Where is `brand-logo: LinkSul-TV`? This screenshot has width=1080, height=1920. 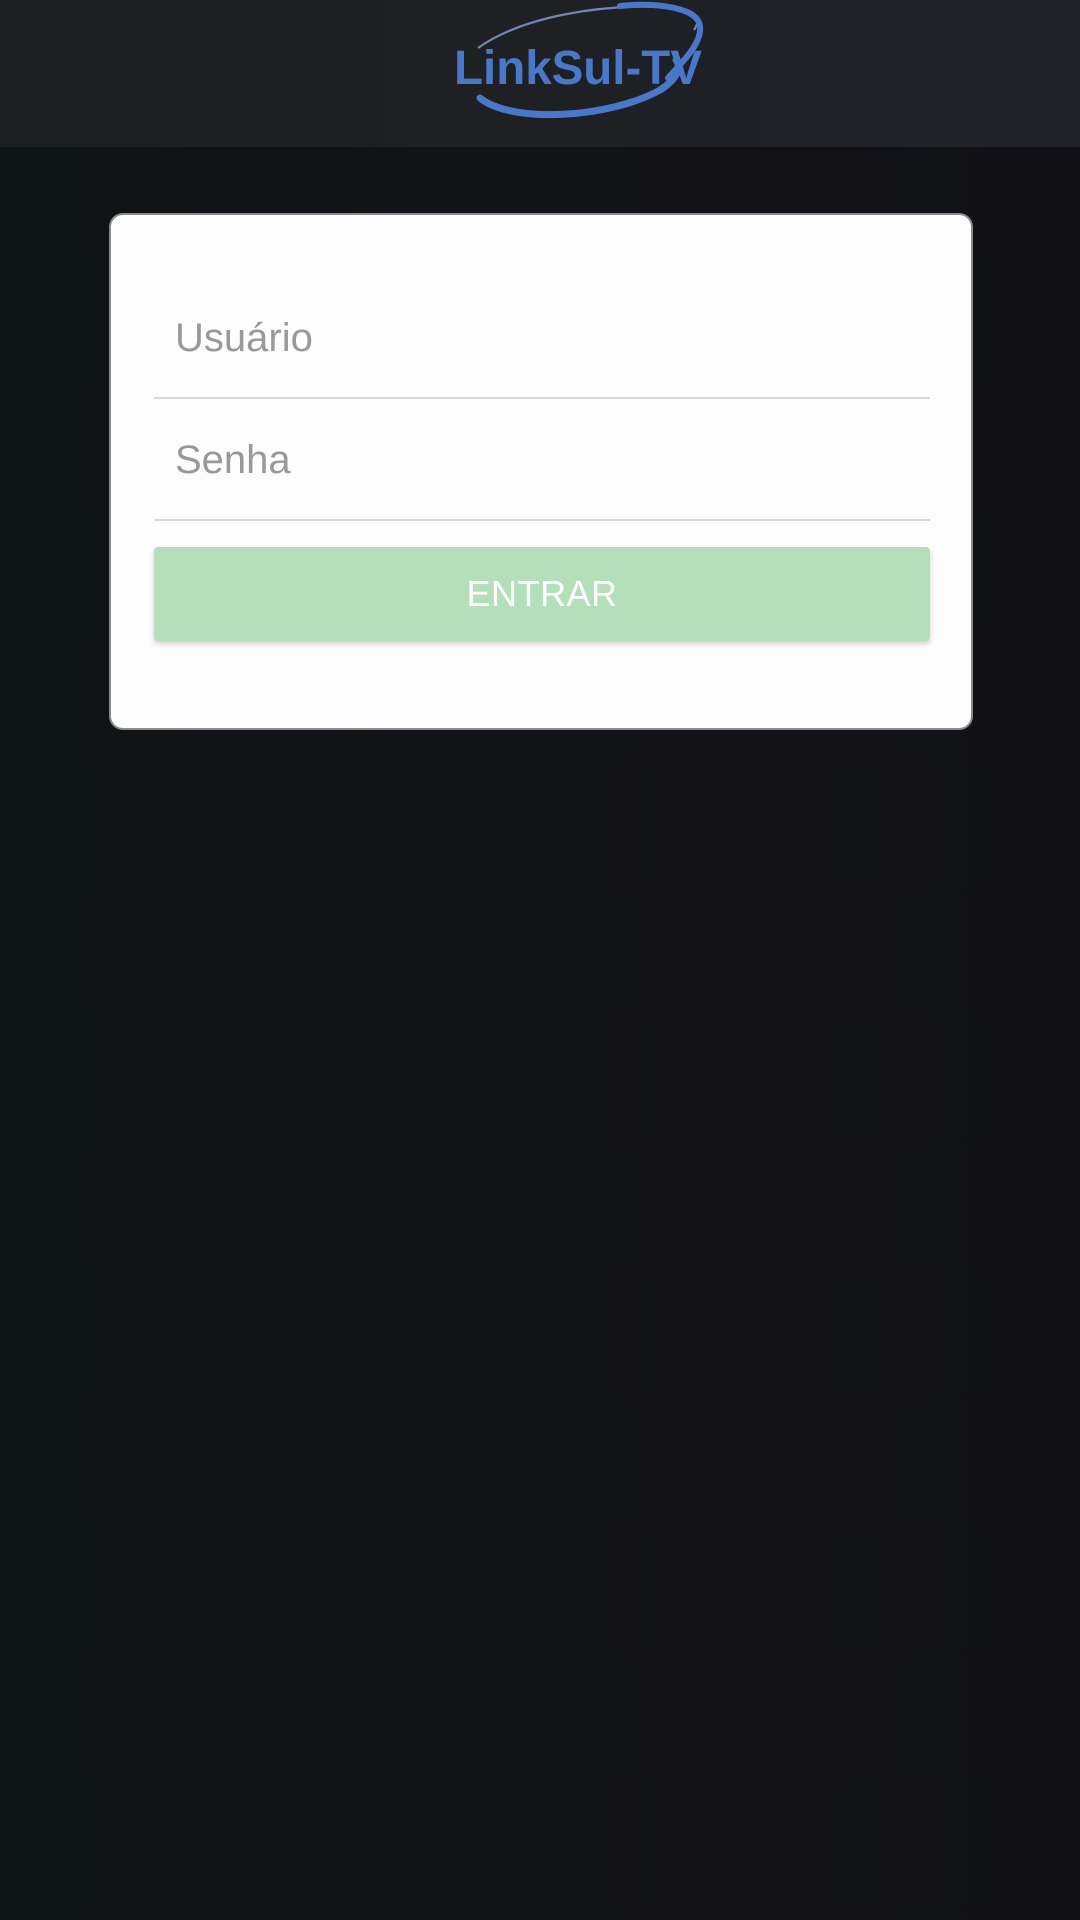 brand-logo: LinkSul-TV is located at coordinates (578, 60).